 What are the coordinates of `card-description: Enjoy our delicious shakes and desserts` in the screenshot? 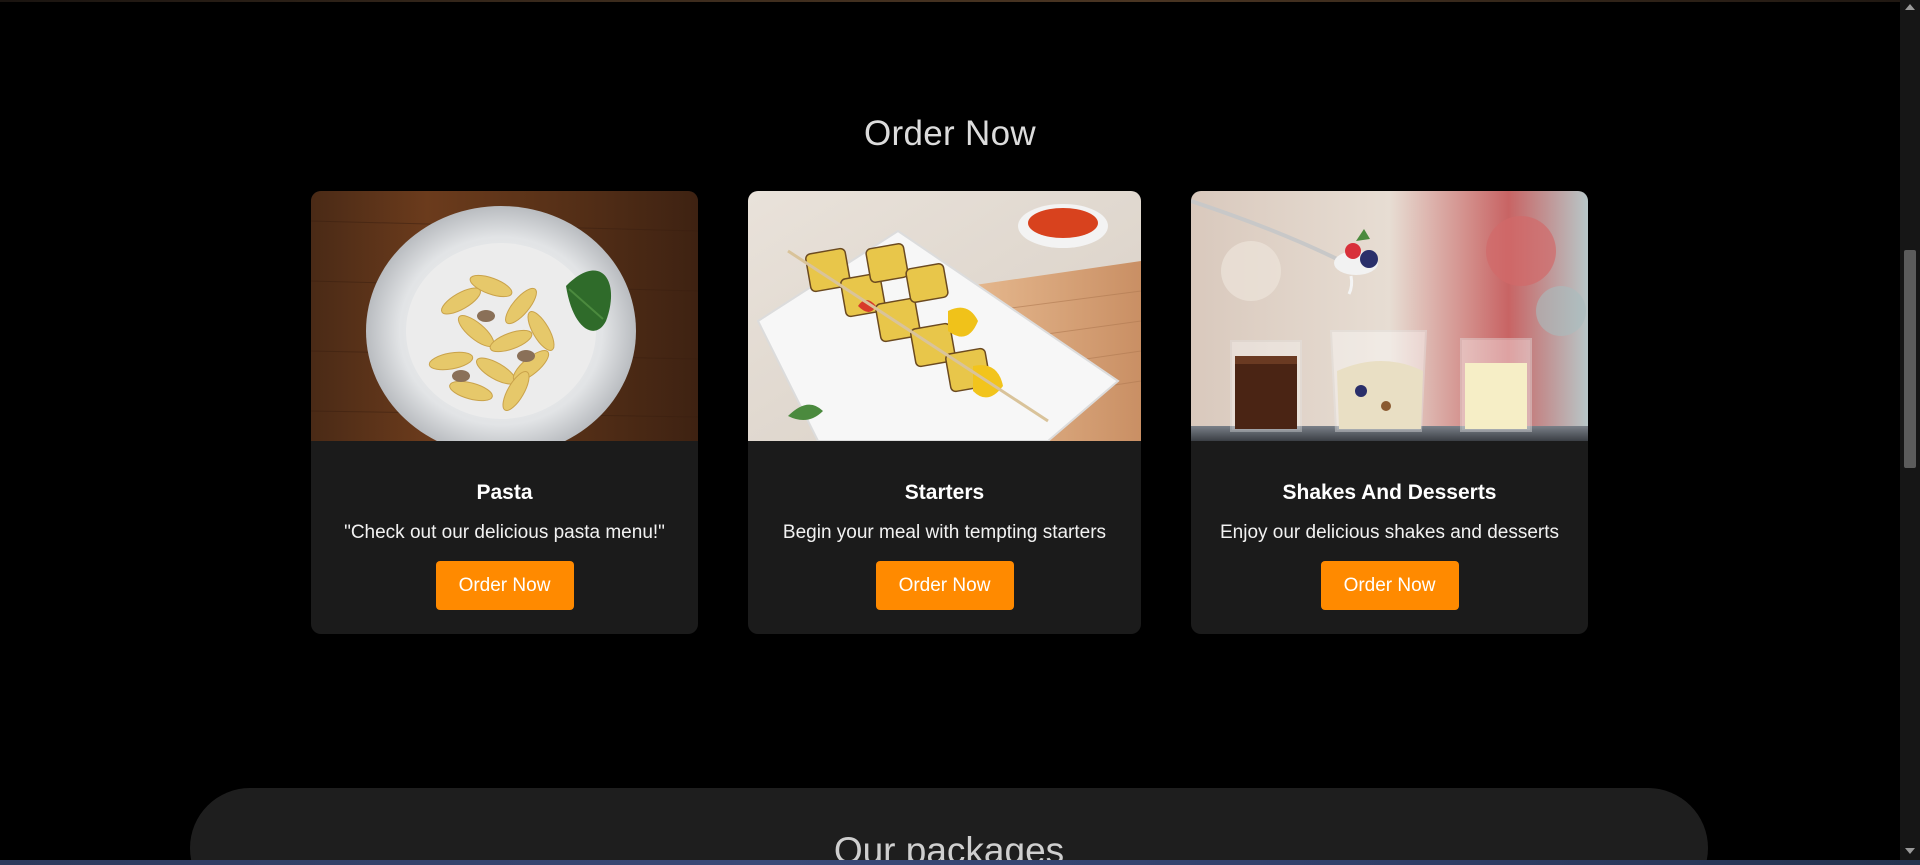 It's located at (1389, 532).